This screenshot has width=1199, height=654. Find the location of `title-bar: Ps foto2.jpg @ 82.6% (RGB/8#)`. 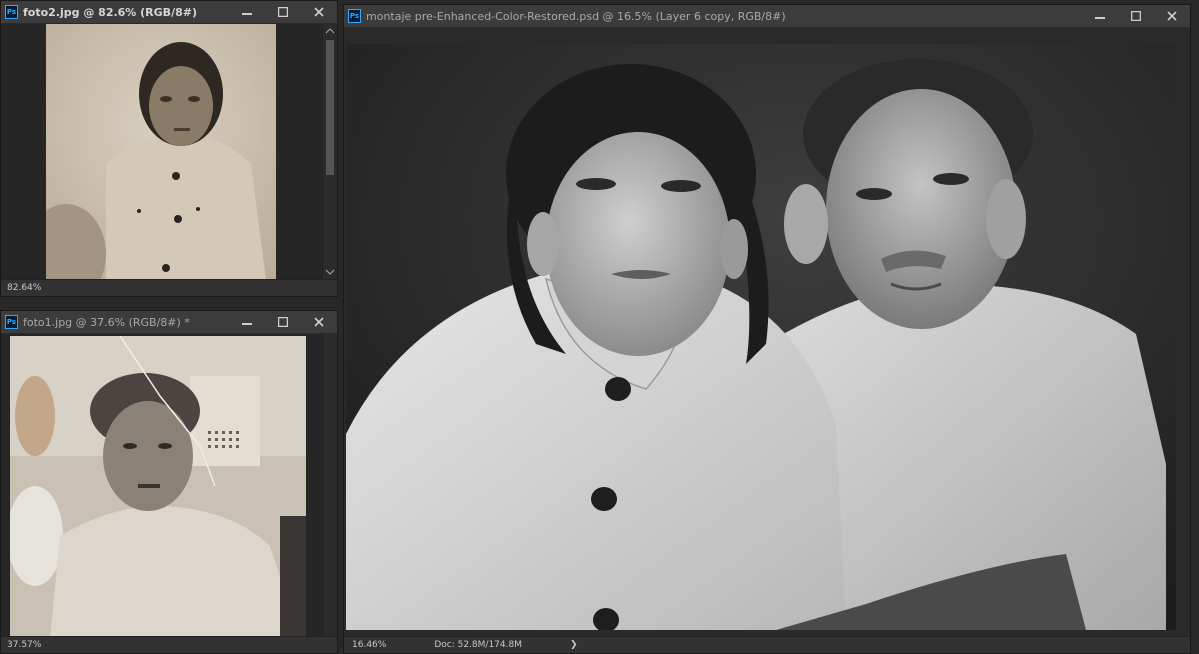

title-bar: Ps foto2.jpg @ 82.6% (RGB/8#) is located at coordinates (169, 12).